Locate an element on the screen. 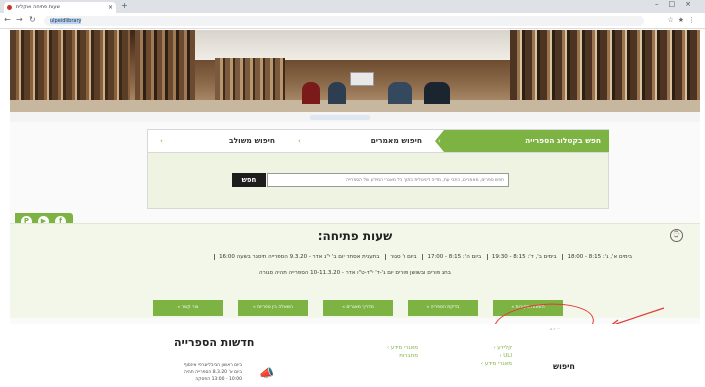 The width and height of the screenshot is (705, 387). browser-toolbar: ← → ↻ ulpeidlibrary ☆★⋮ is located at coordinates (352, 21).